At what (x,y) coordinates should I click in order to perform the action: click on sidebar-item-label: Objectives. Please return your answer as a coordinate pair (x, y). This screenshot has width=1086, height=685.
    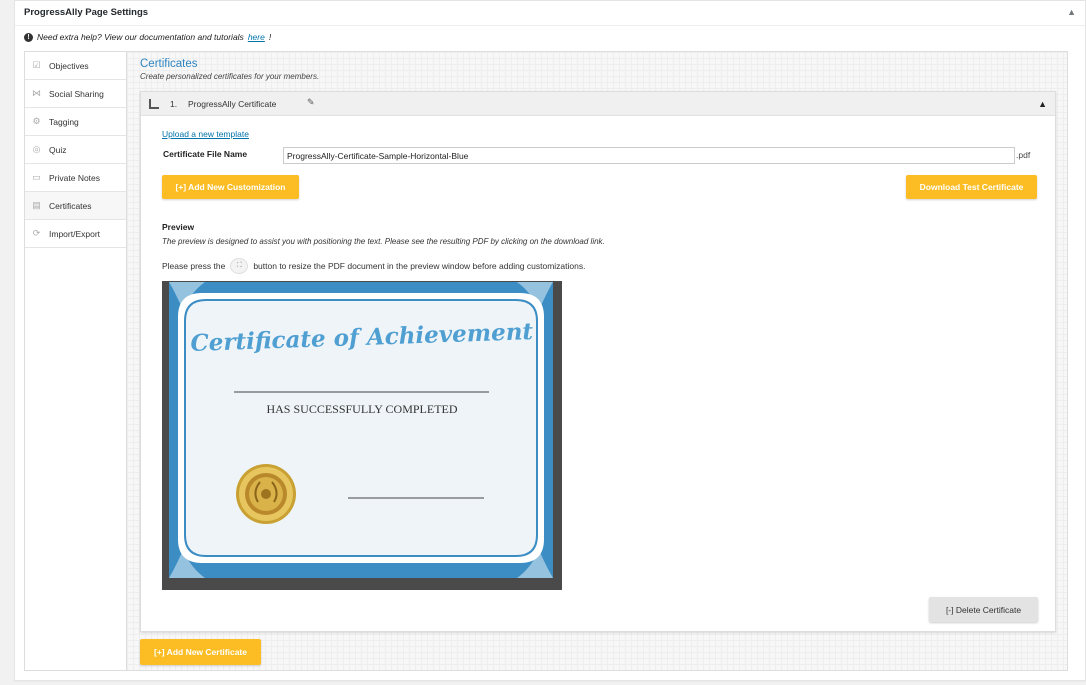
    Looking at the image, I should click on (69, 65).